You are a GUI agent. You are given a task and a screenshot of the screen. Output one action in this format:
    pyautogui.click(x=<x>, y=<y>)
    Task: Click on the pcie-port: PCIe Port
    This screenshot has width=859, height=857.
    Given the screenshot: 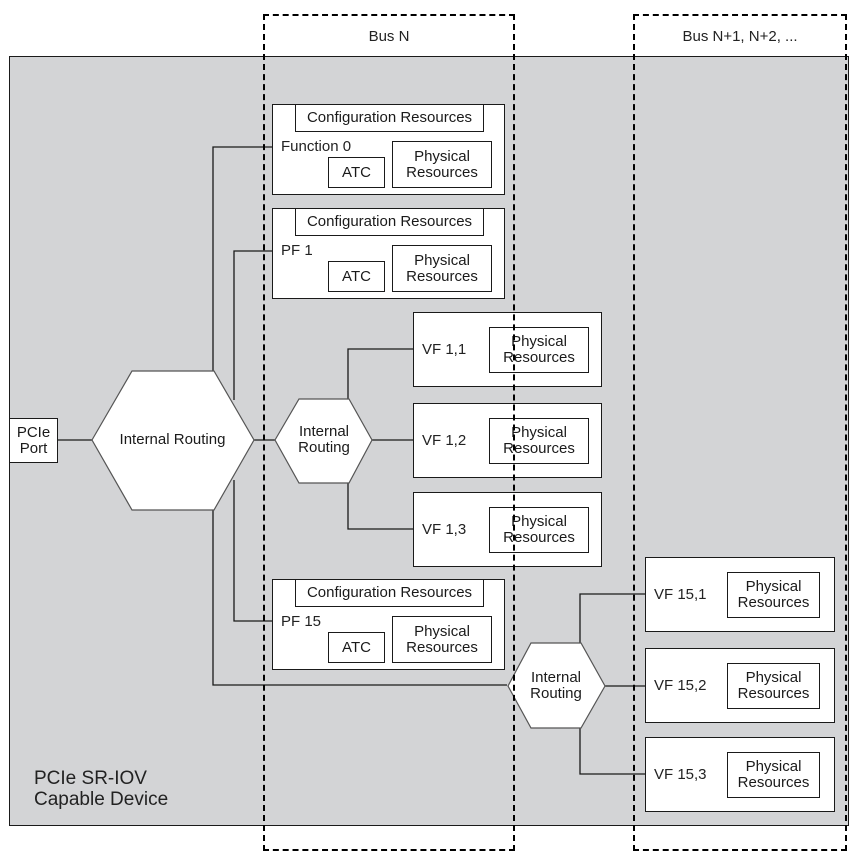 What is the action you would take?
    pyautogui.click(x=33, y=440)
    